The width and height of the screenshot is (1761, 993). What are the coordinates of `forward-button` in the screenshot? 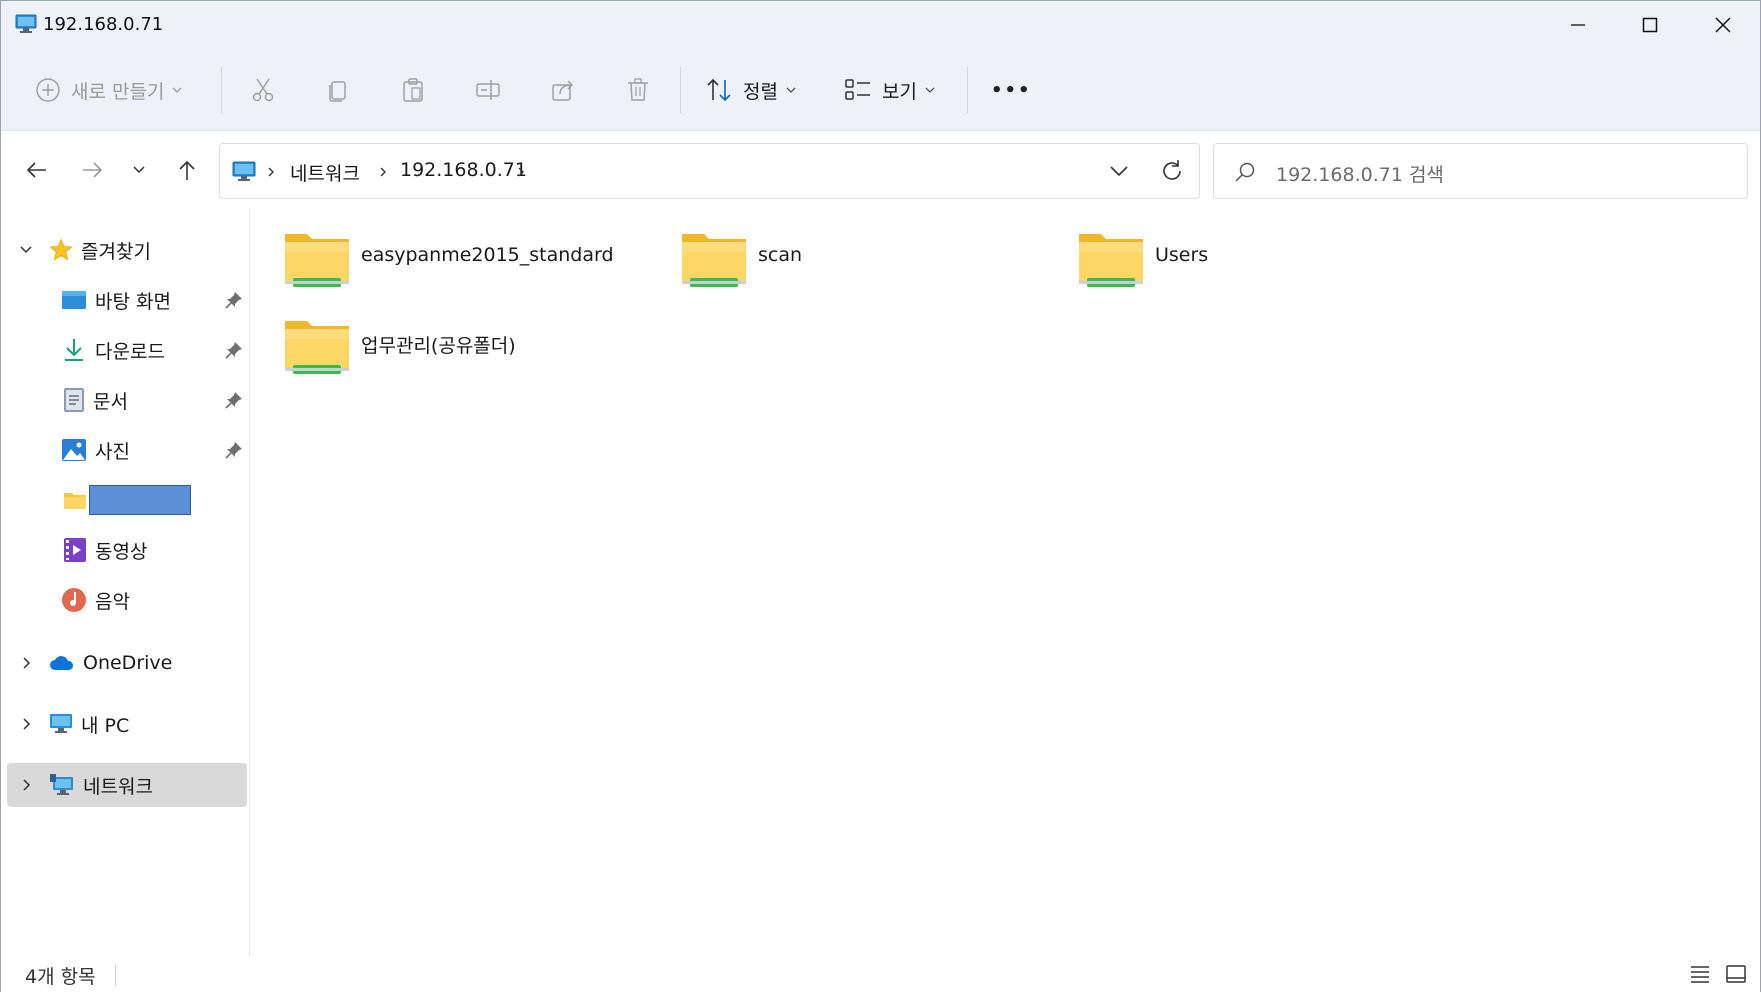 It's located at (92, 170).